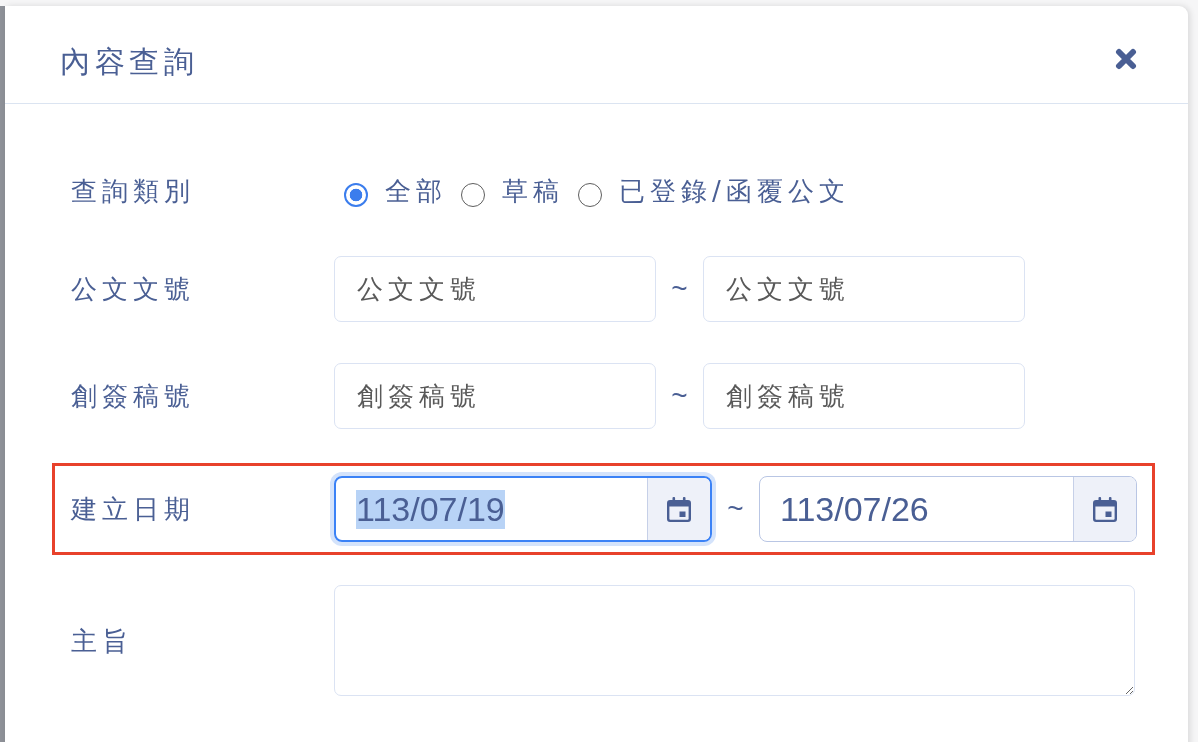 The height and width of the screenshot is (742, 1198). I want to click on radio-label: 全部, so click(416, 191).